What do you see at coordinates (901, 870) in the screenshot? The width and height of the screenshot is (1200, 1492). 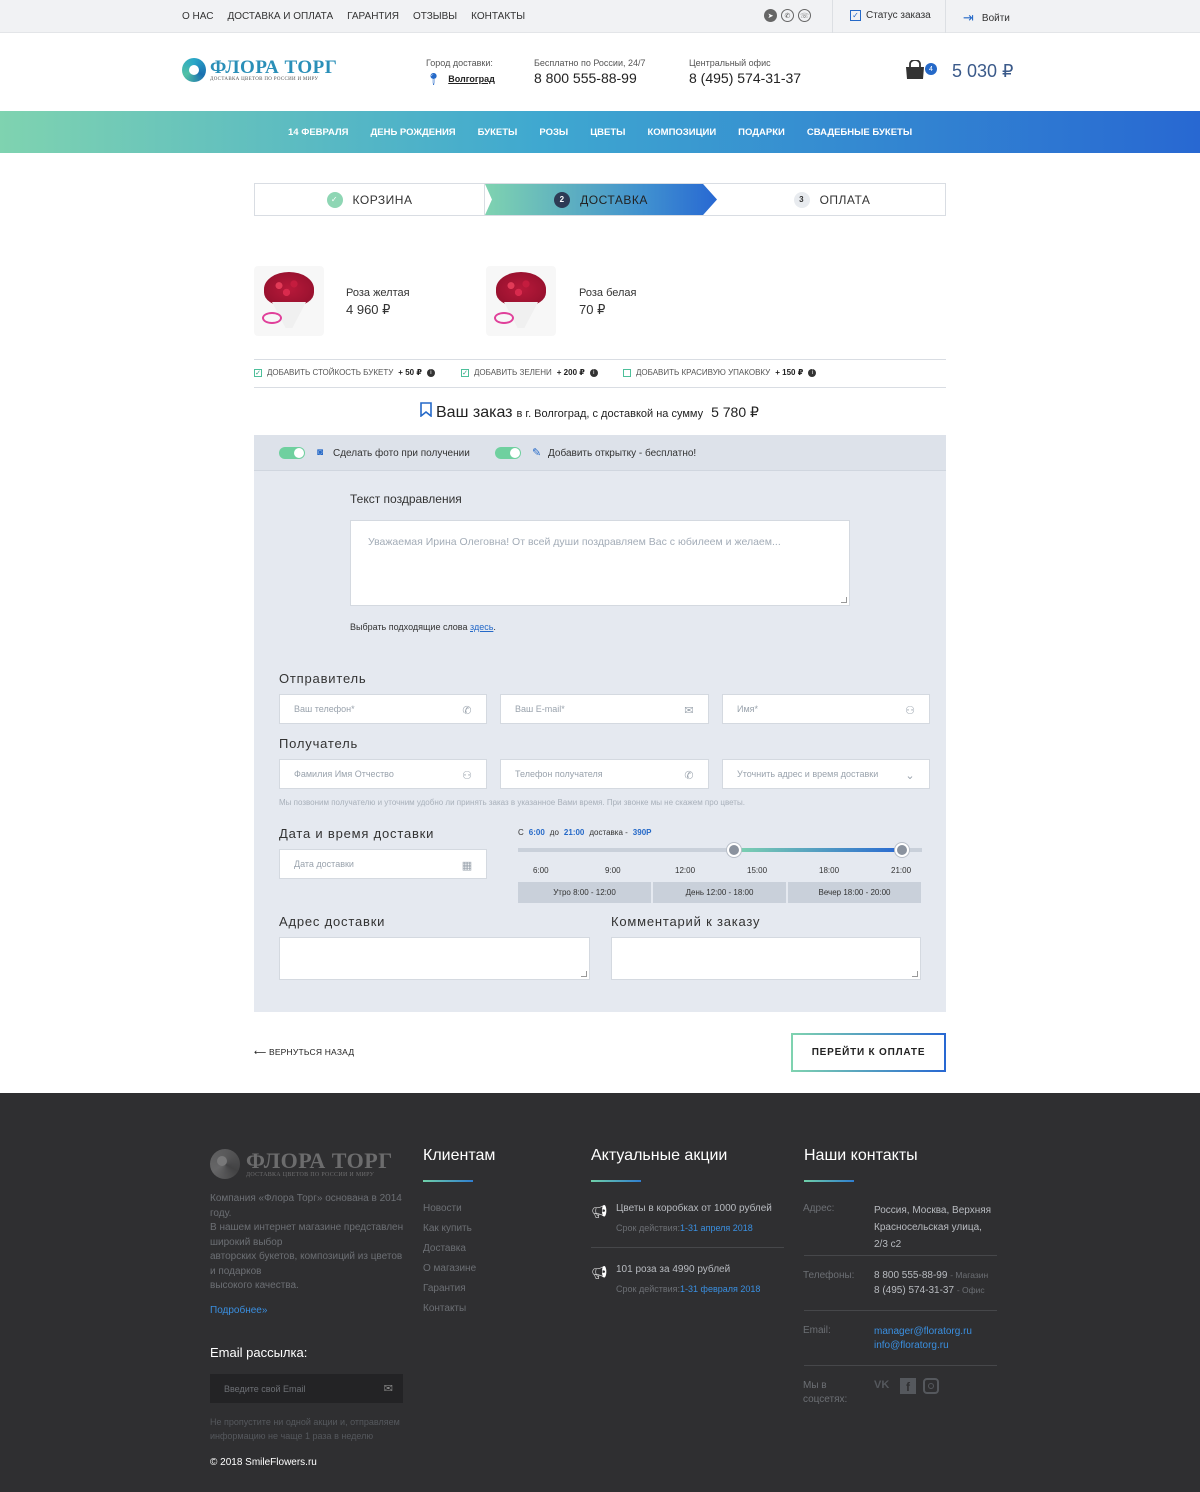 I see `slider-tick: 21:00` at bounding box center [901, 870].